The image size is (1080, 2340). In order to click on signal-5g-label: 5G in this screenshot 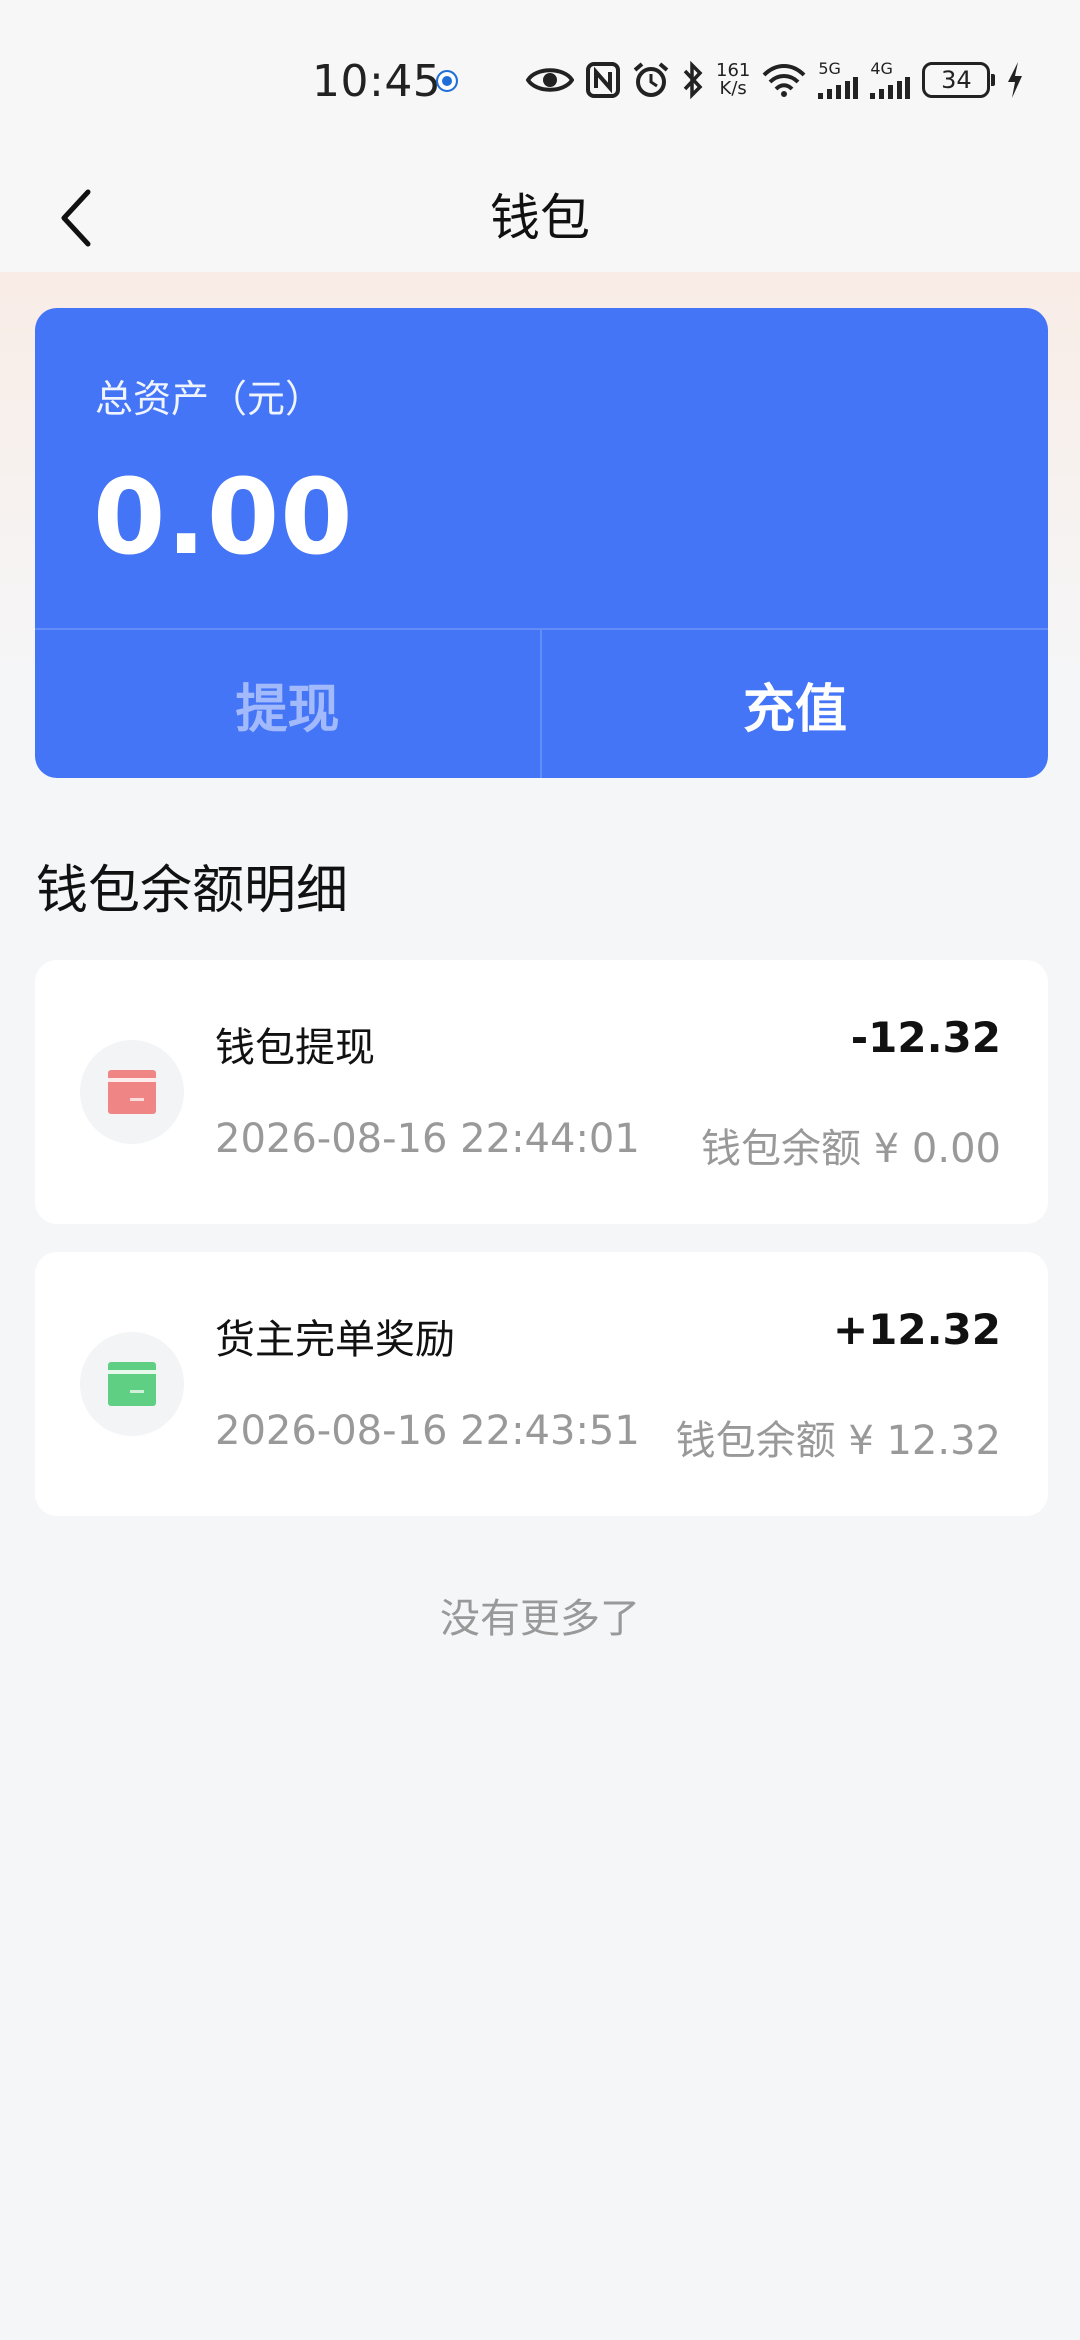, I will do `click(829, 68)`.